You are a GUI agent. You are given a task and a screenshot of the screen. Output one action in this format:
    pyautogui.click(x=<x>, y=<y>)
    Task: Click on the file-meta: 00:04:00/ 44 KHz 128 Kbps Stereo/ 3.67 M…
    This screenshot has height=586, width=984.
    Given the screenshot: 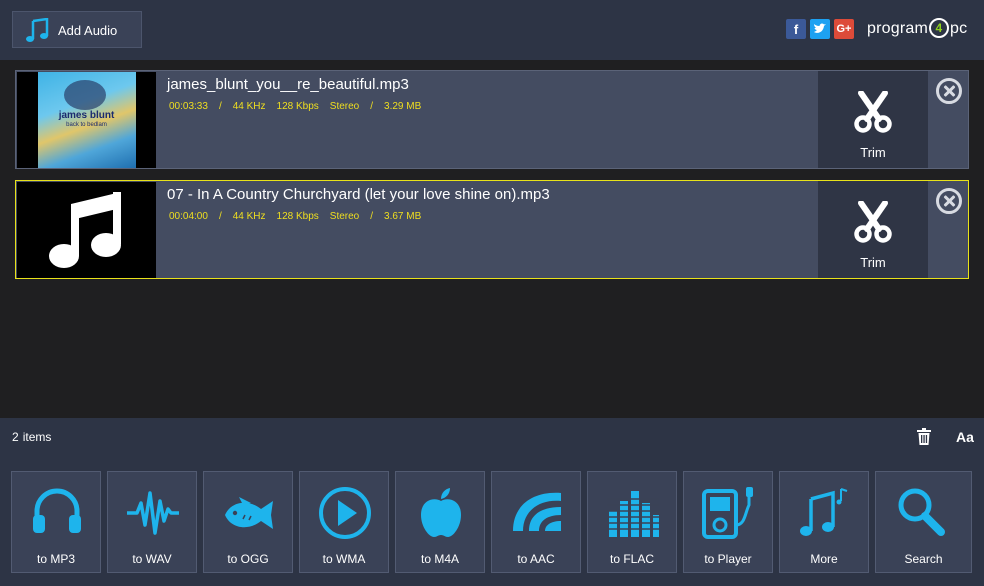 What is the action you would take?
    pyautogui.click(x=295, y=216)
    